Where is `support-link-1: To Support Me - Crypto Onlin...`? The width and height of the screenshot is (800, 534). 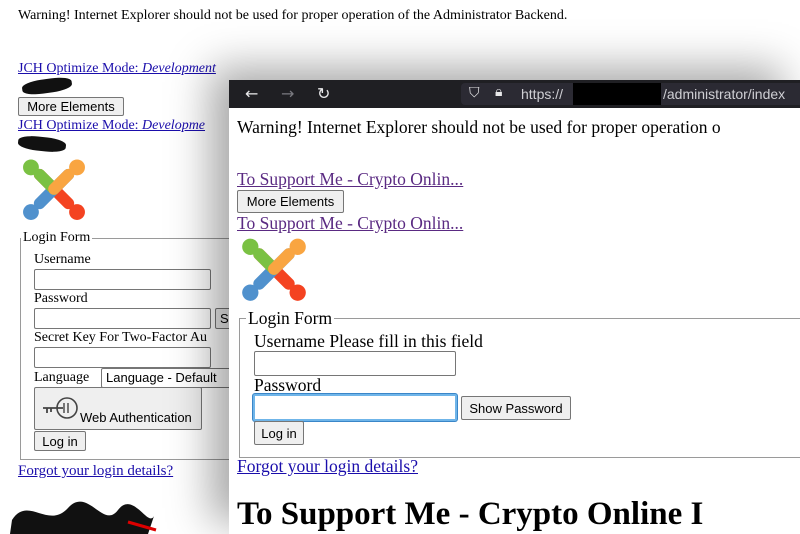 support-link-1: To Support Me - Crypto Onlin... is located at coordinates (350, 179).